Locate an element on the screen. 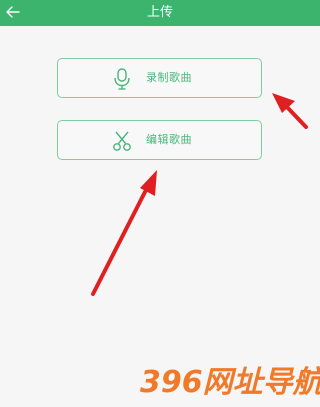 The width and height of the screenshot is (320, 407). annotation-arrow-edit is located at coordinates (124, 233).